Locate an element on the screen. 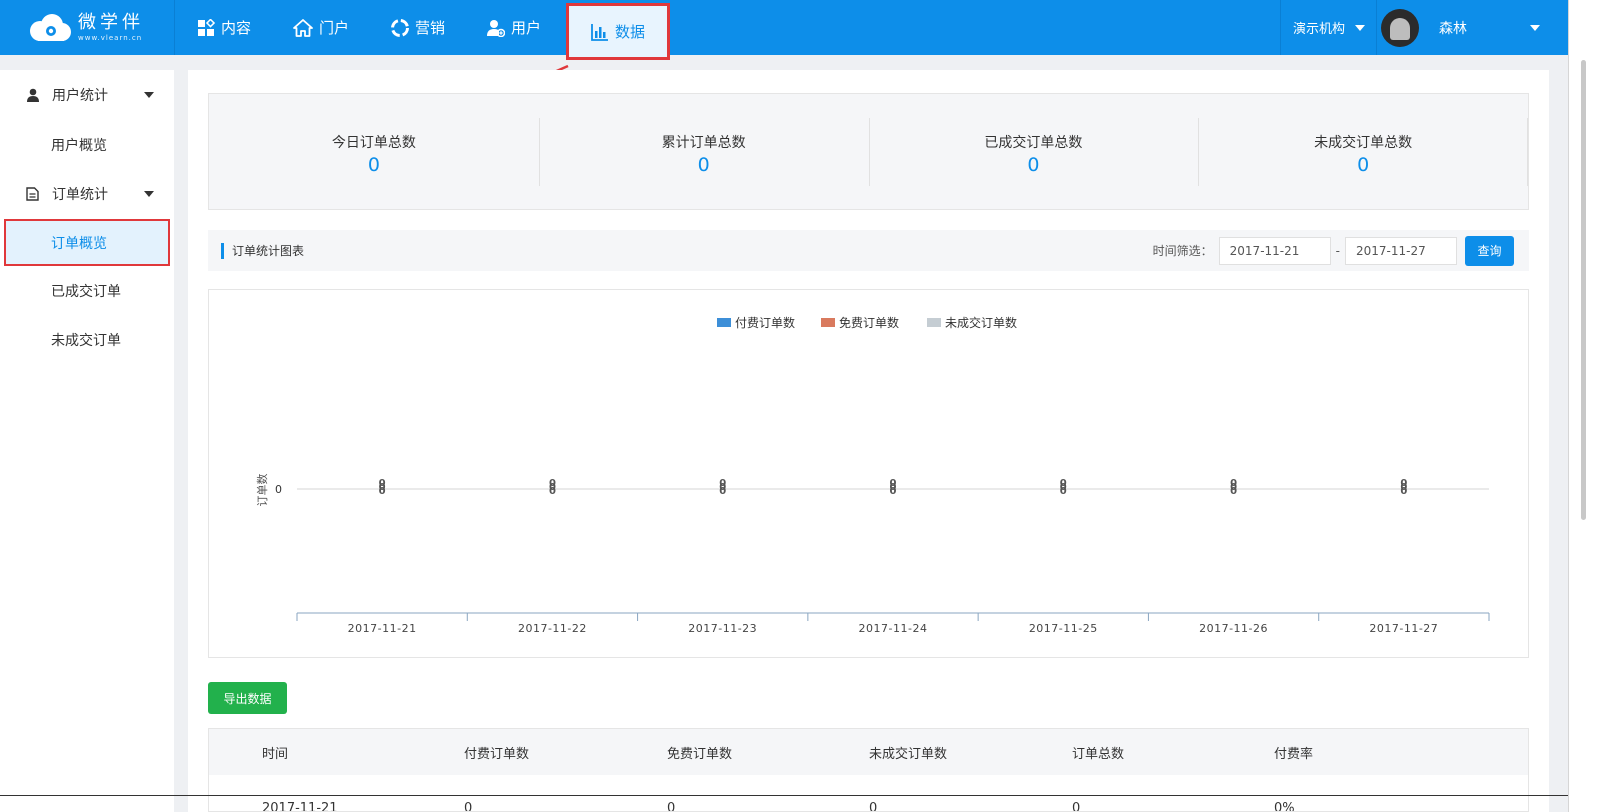 This screenshot has width=1597, height=812. sidebar-item-order-overview: 订单概览 is located at coordinates (87, 242).